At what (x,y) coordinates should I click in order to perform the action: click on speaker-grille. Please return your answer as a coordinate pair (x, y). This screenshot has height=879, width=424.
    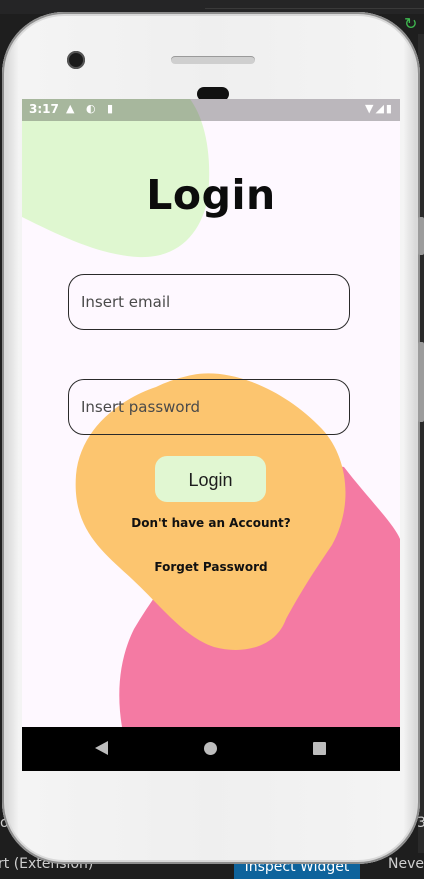
    Looking at the image, I should click on (213, 60).